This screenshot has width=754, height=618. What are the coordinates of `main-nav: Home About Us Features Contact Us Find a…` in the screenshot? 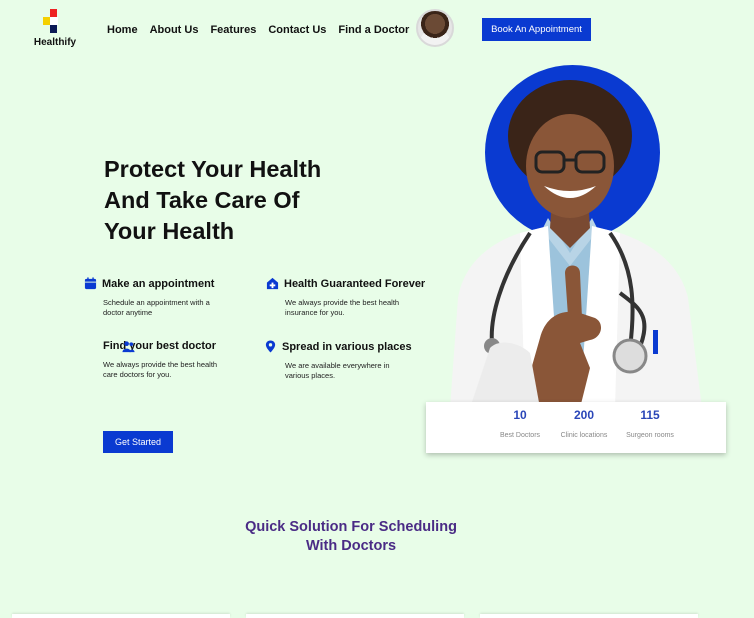 It's located at (258, 30).